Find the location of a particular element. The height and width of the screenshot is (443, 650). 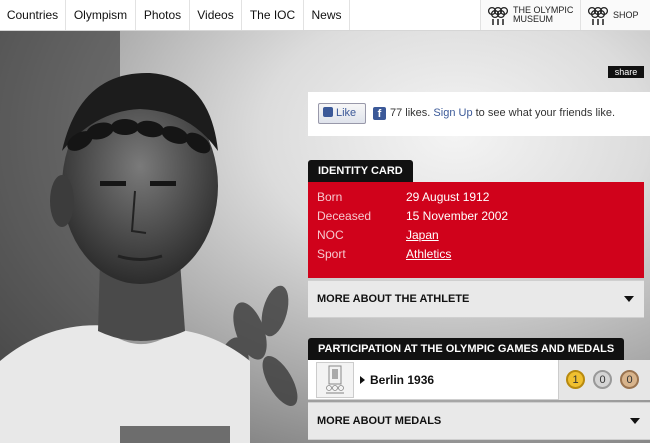

nav-olympism: Olympism is located at coordinates (101, 15).